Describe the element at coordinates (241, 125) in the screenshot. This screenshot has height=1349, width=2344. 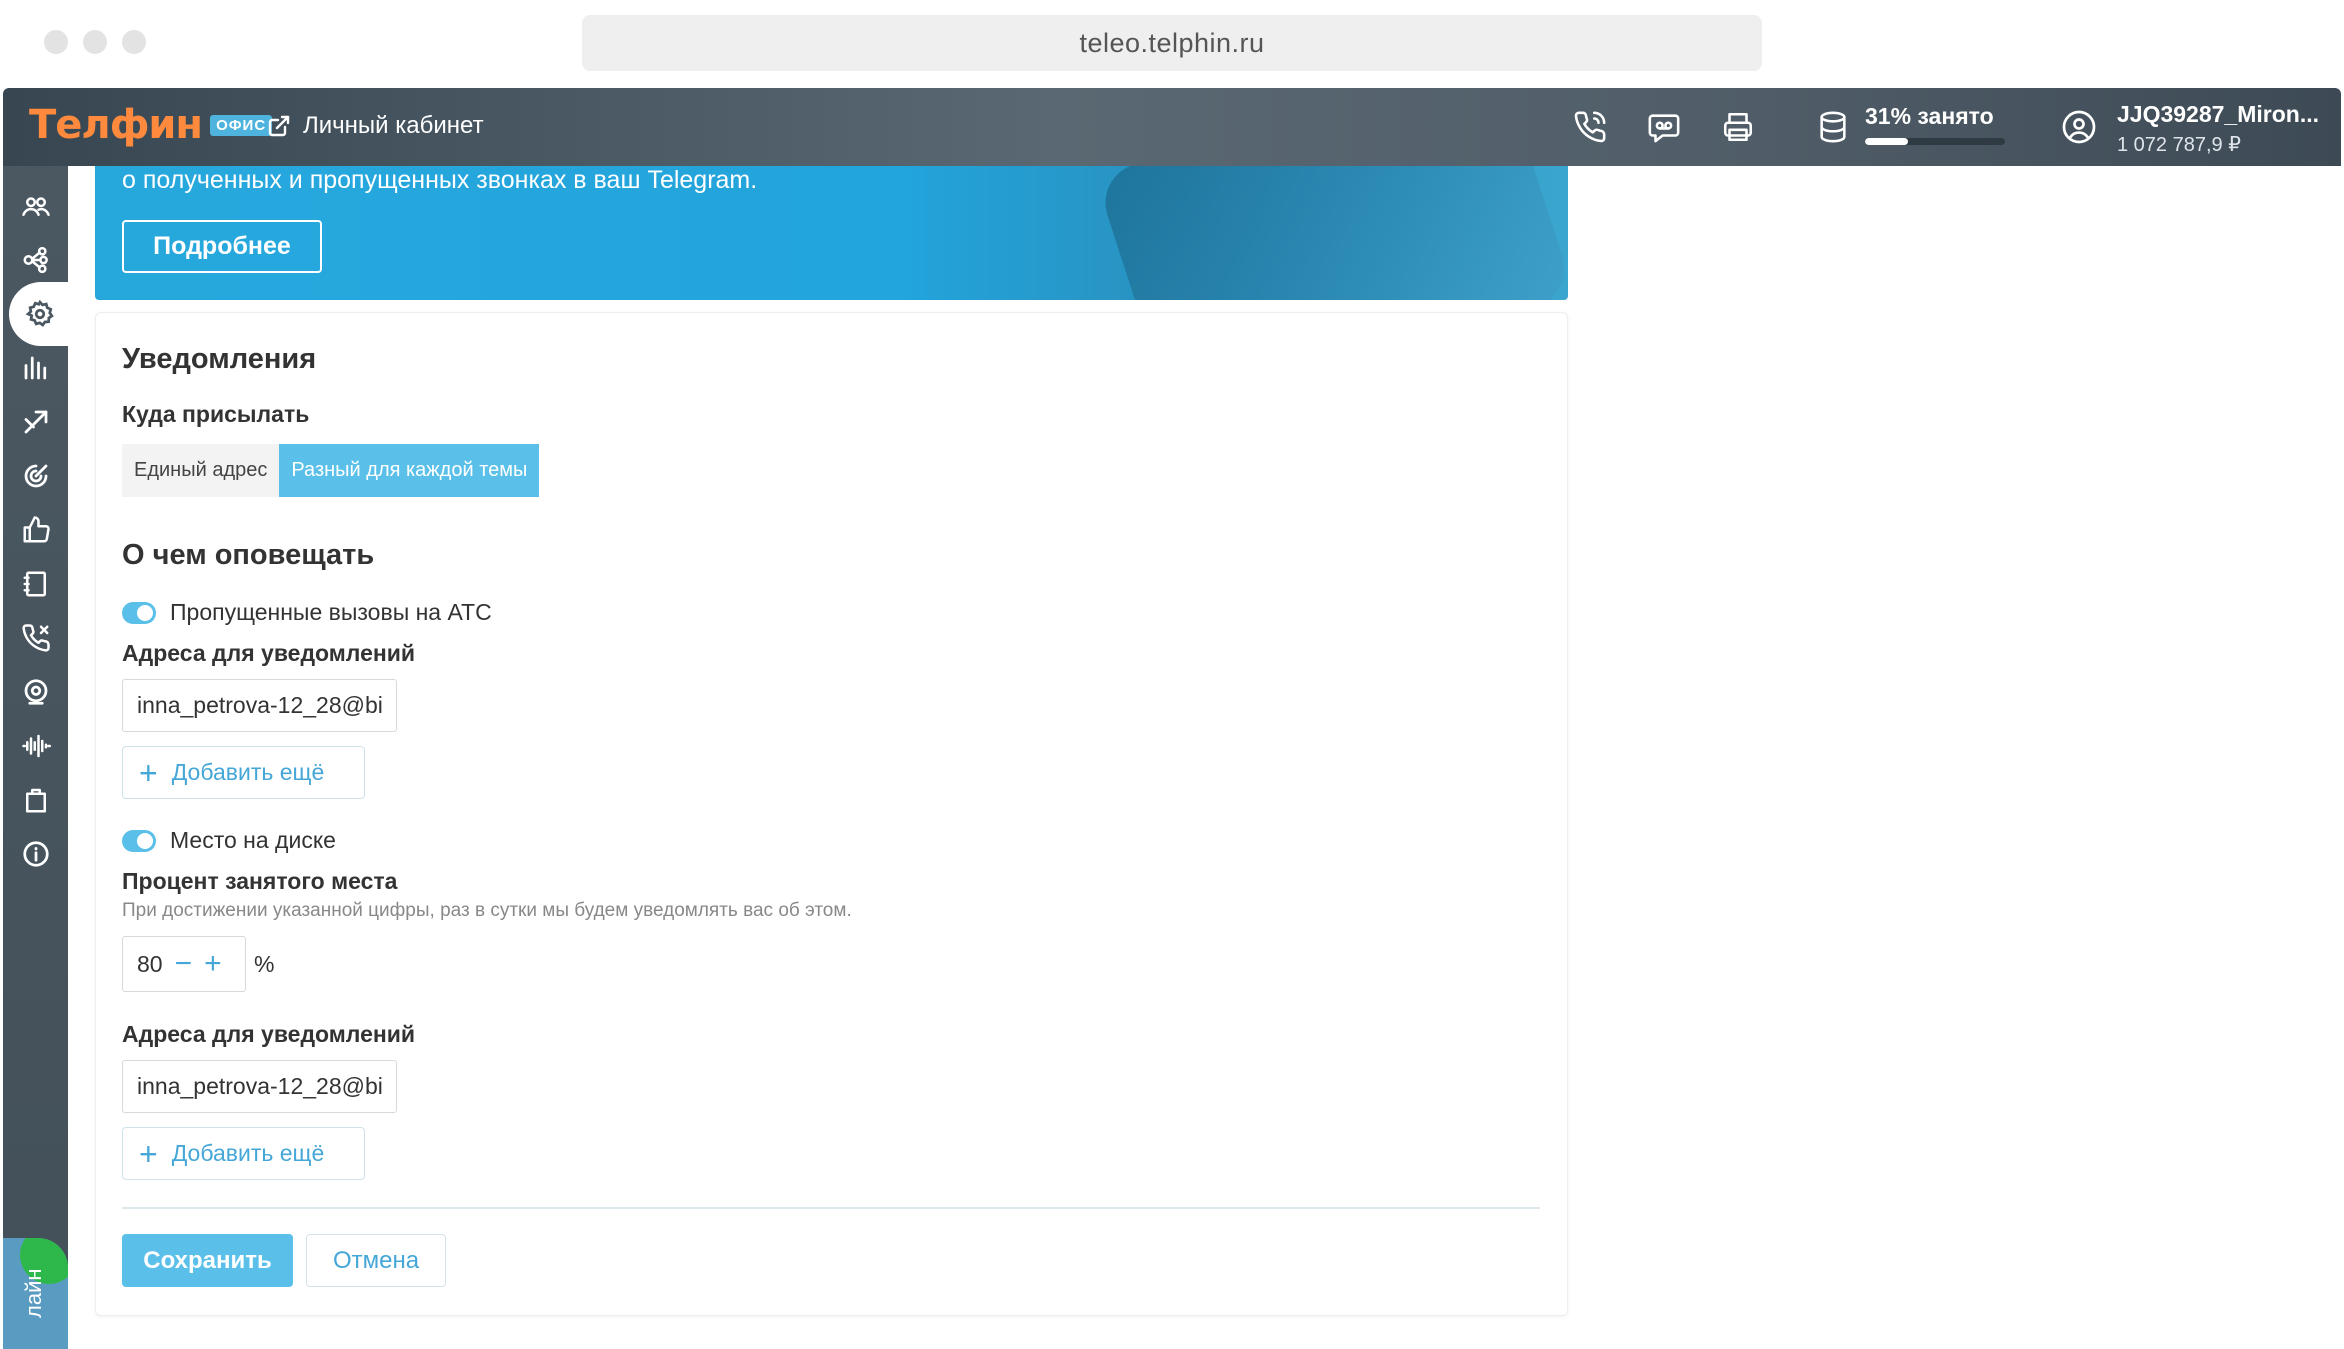
I see `logo-badge: ОФИС` at that location.